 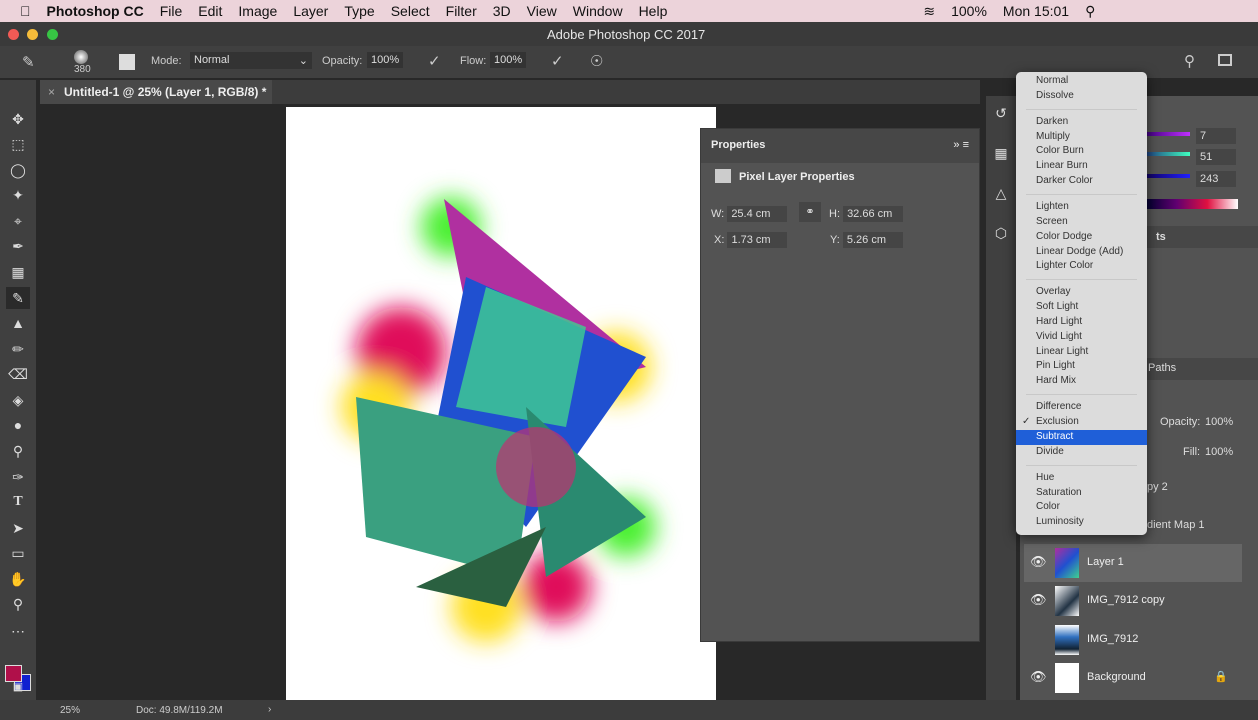 I want to click on blend-mode-vivid-light: Vivid Light, so click(x=1081, y=337).